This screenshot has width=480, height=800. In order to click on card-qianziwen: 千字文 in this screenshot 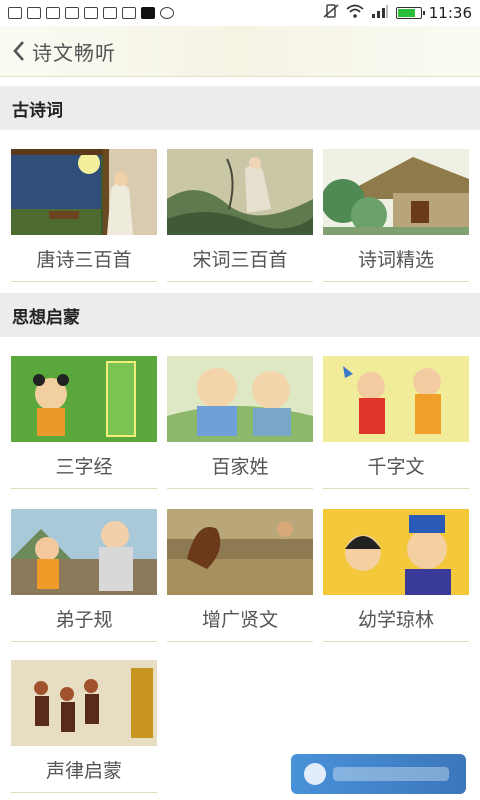, I will do `click(396, 422)`.